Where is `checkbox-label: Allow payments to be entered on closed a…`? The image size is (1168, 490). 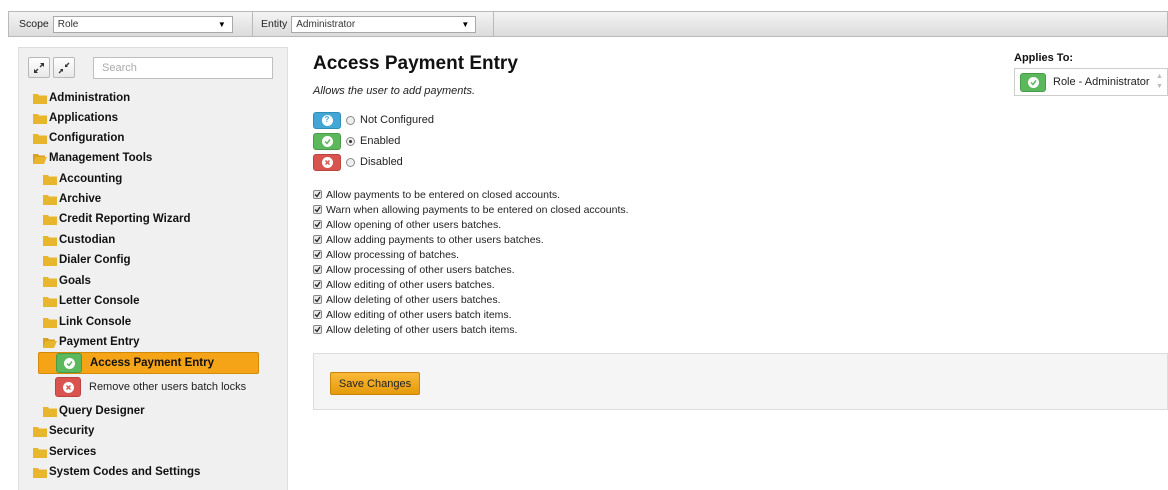
checkbox-label: Allow payments to be entered on closed a… is located at coordinates (443, 194).